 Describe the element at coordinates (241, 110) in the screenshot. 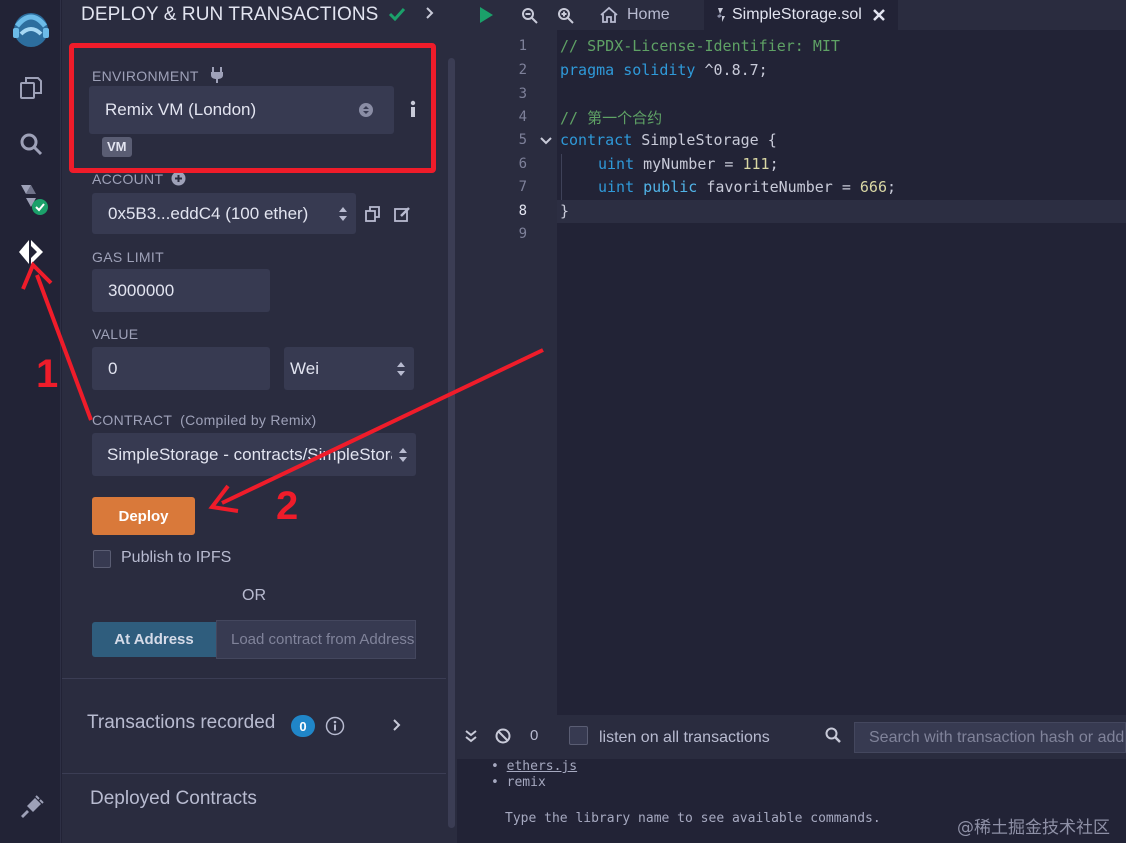

I see `environment-select: Remix VM (London)` at that location.